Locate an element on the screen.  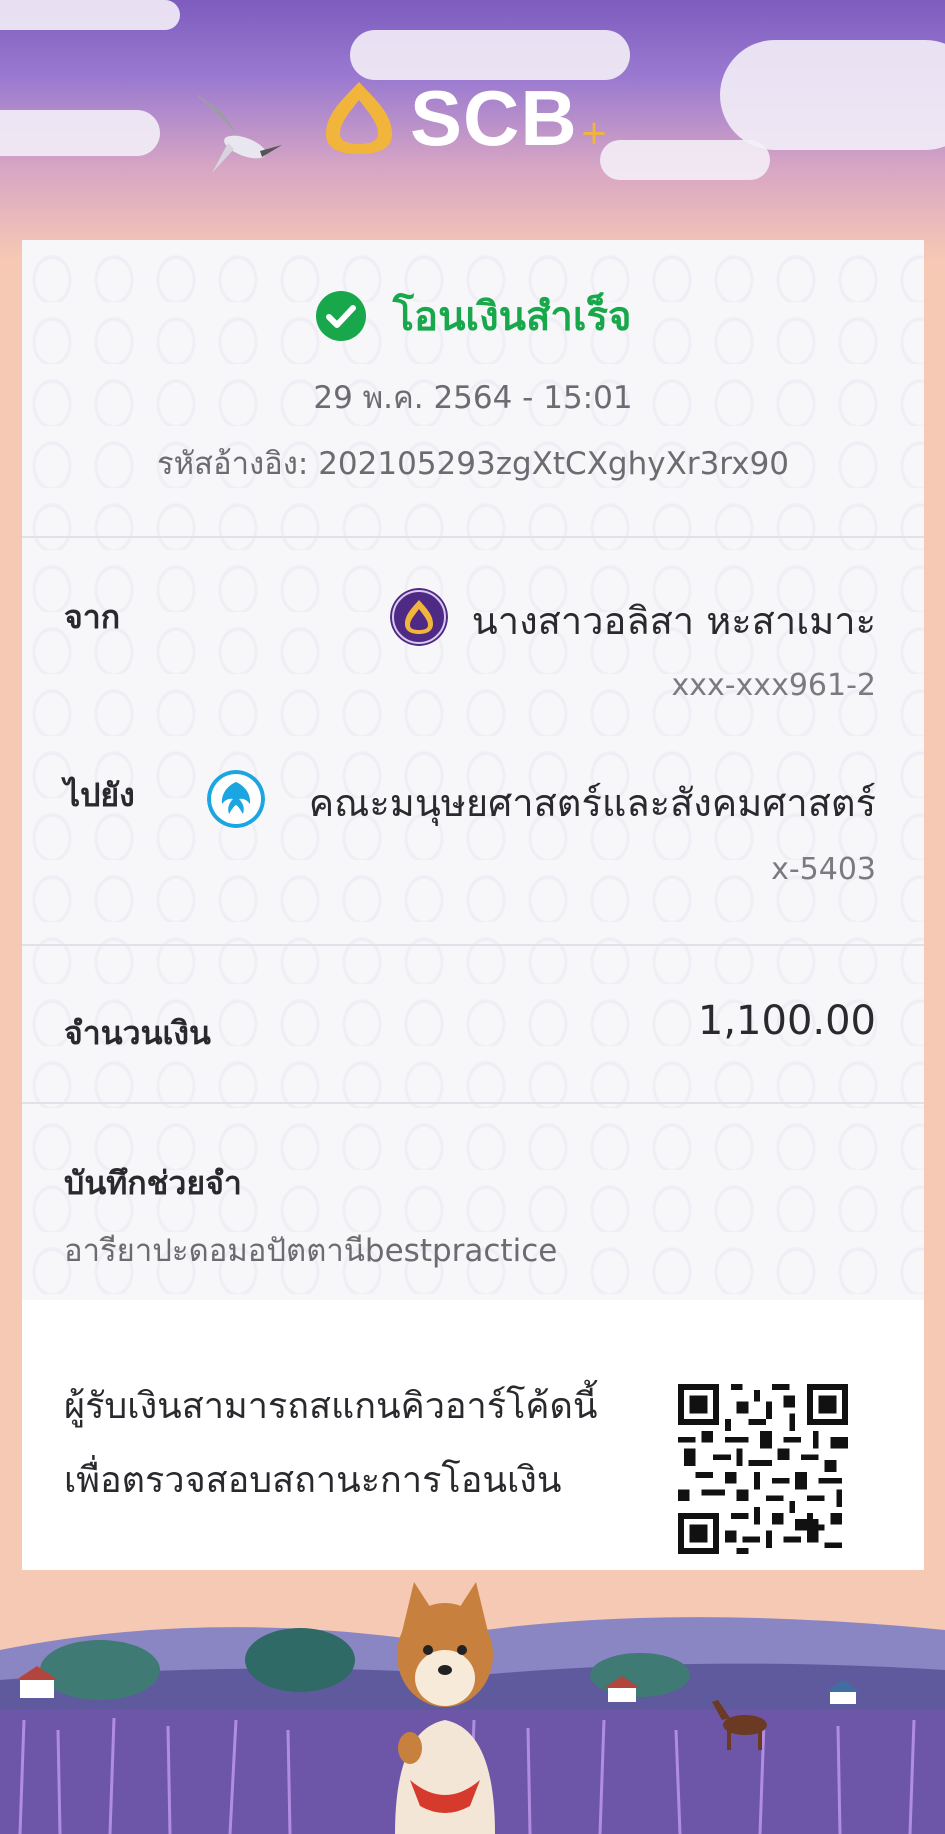
scb-logo: SCB + is located at coordinates (464, 118).